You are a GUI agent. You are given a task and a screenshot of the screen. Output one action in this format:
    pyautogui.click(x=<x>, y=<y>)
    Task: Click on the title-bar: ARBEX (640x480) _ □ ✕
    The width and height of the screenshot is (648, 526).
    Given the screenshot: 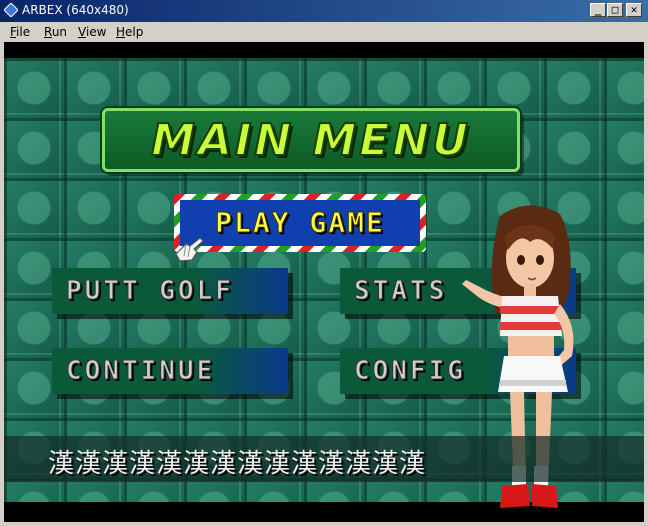 What is the action you would take?
    pyautogui.click(x=324, y=11)
    